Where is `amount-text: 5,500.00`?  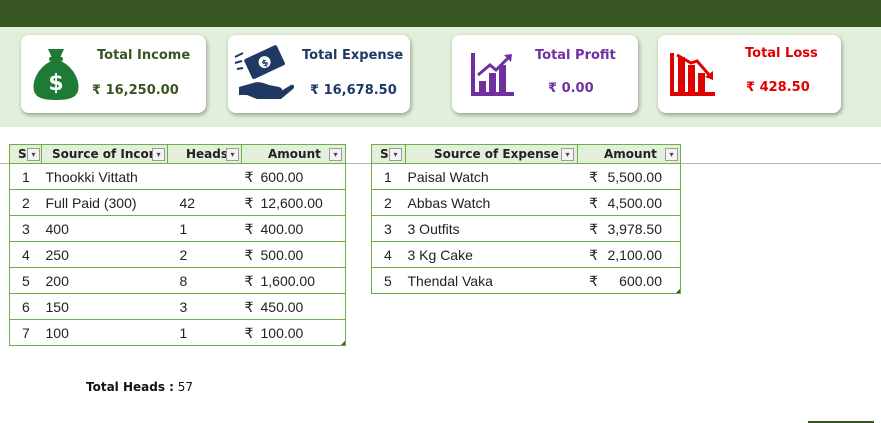
amount-text: 5,500.00 is located at coordinates (635, 177).